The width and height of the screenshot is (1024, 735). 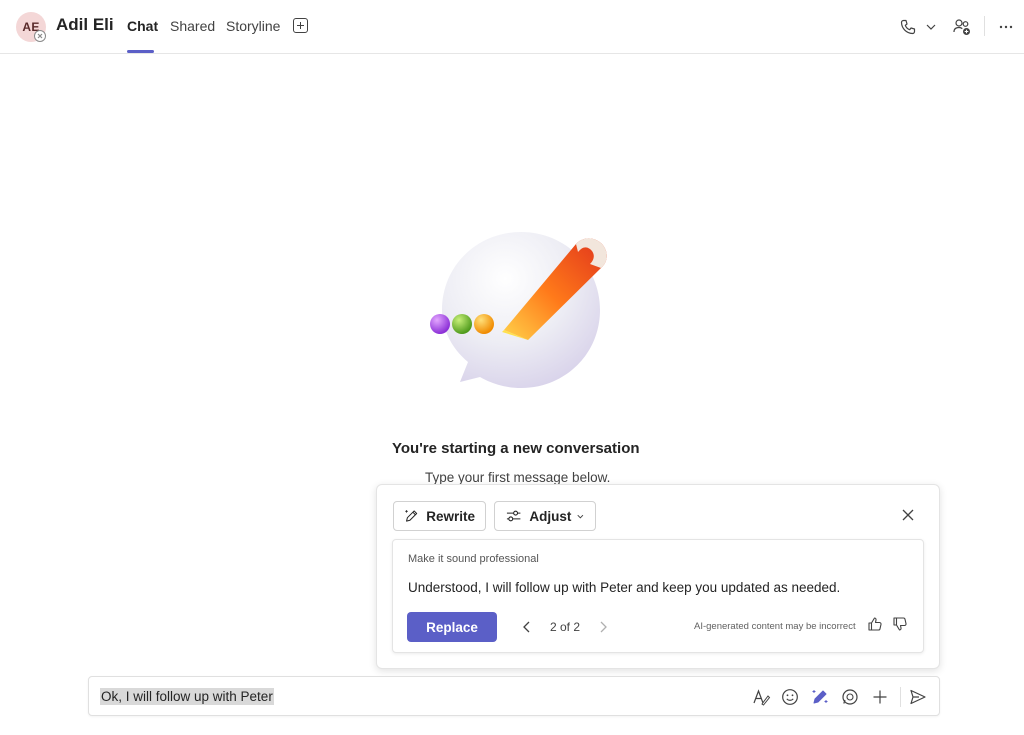 What do you see at coordinates (140, 51) in the screenshot?
I see `active-tab-indicator` at bounding box center [140, 51].